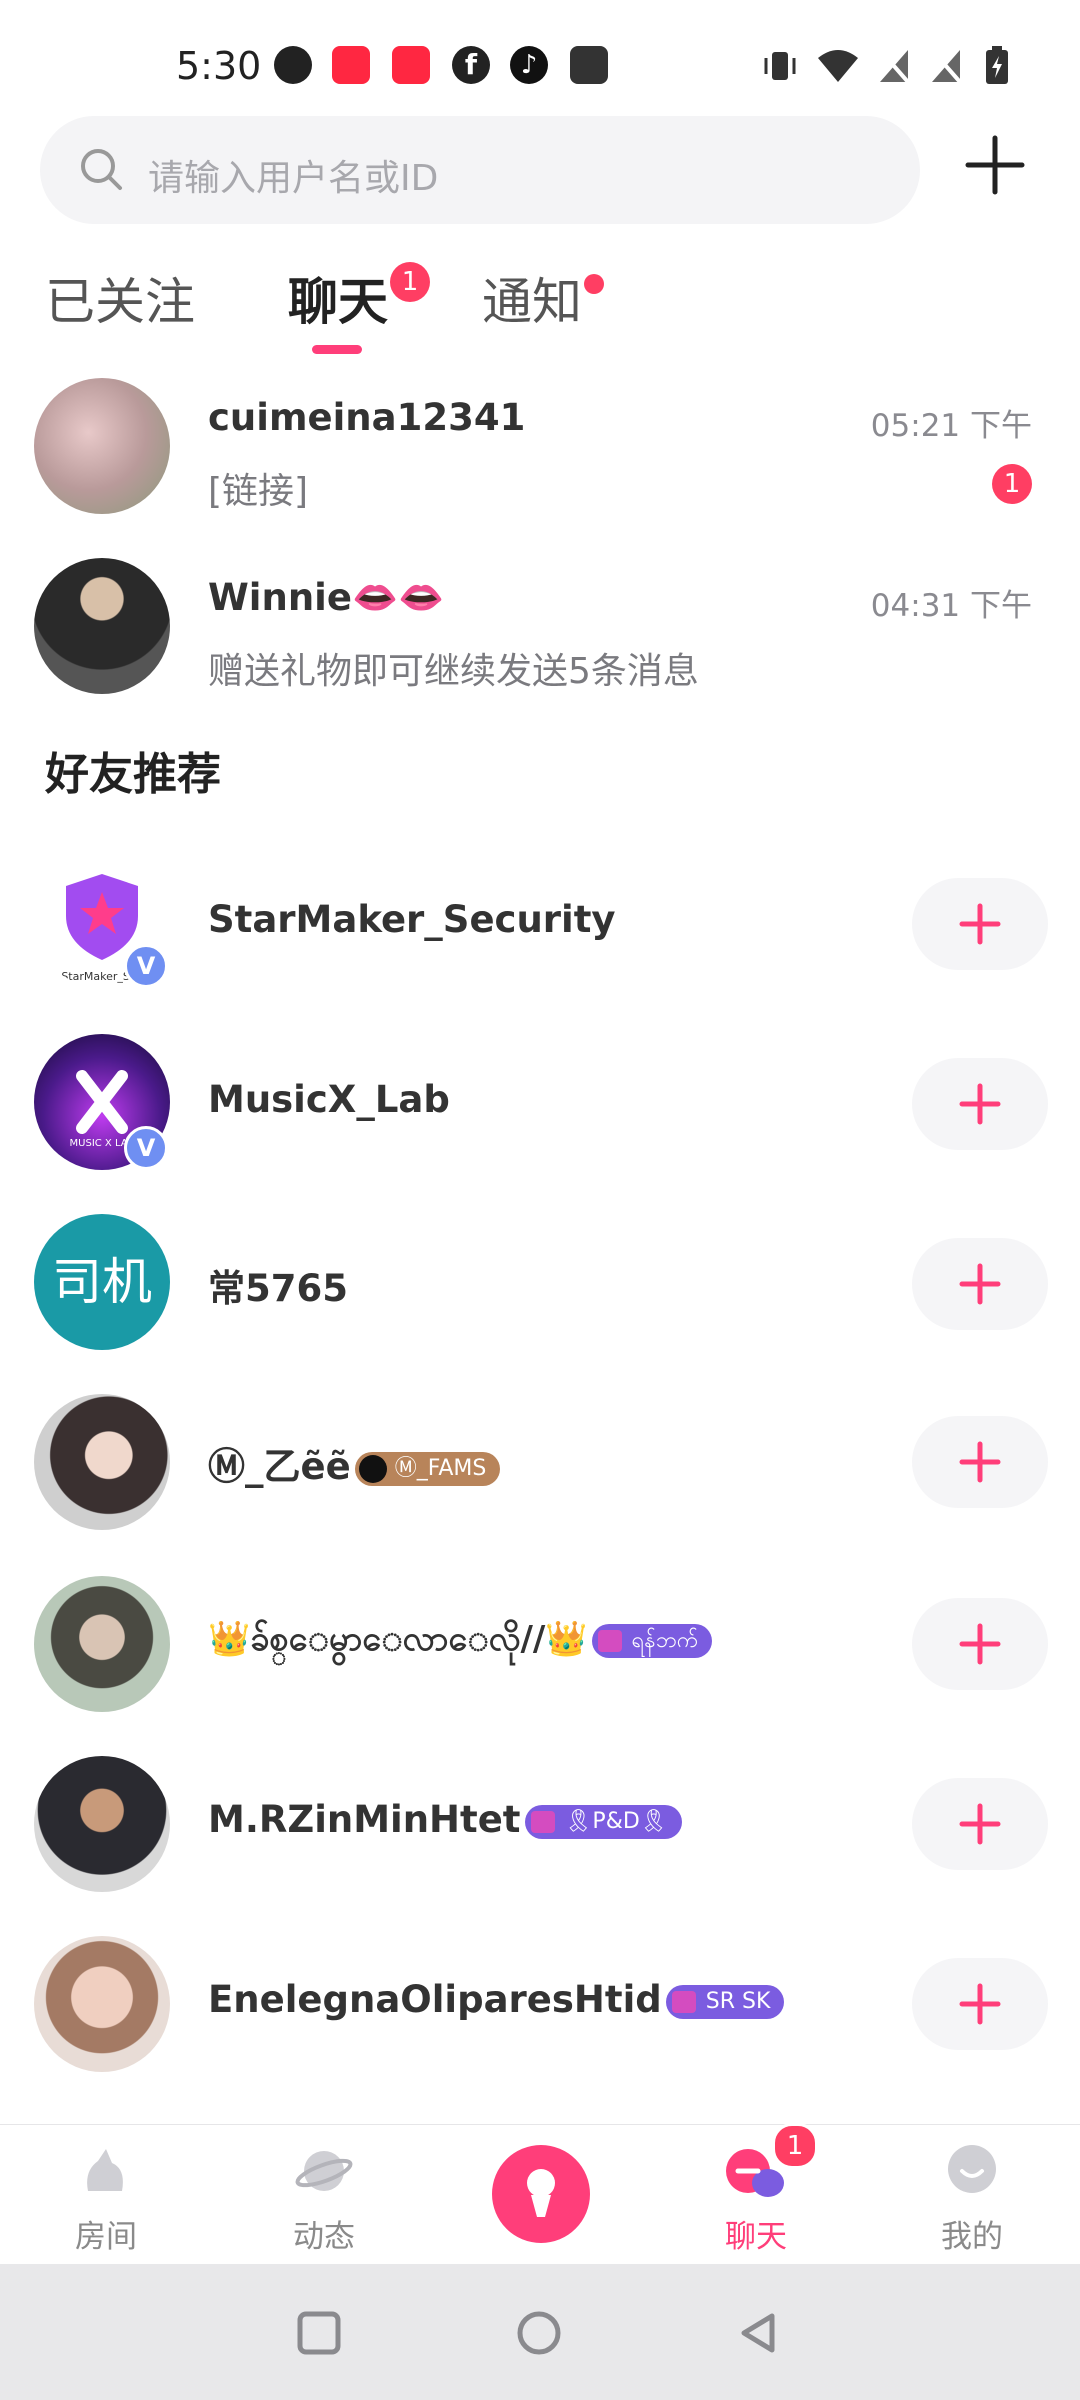  What do you see at coordinates (324, 2237) in the screenshot?
I see `nav-moments-label: 动态` at bounding box center [324, 2237].